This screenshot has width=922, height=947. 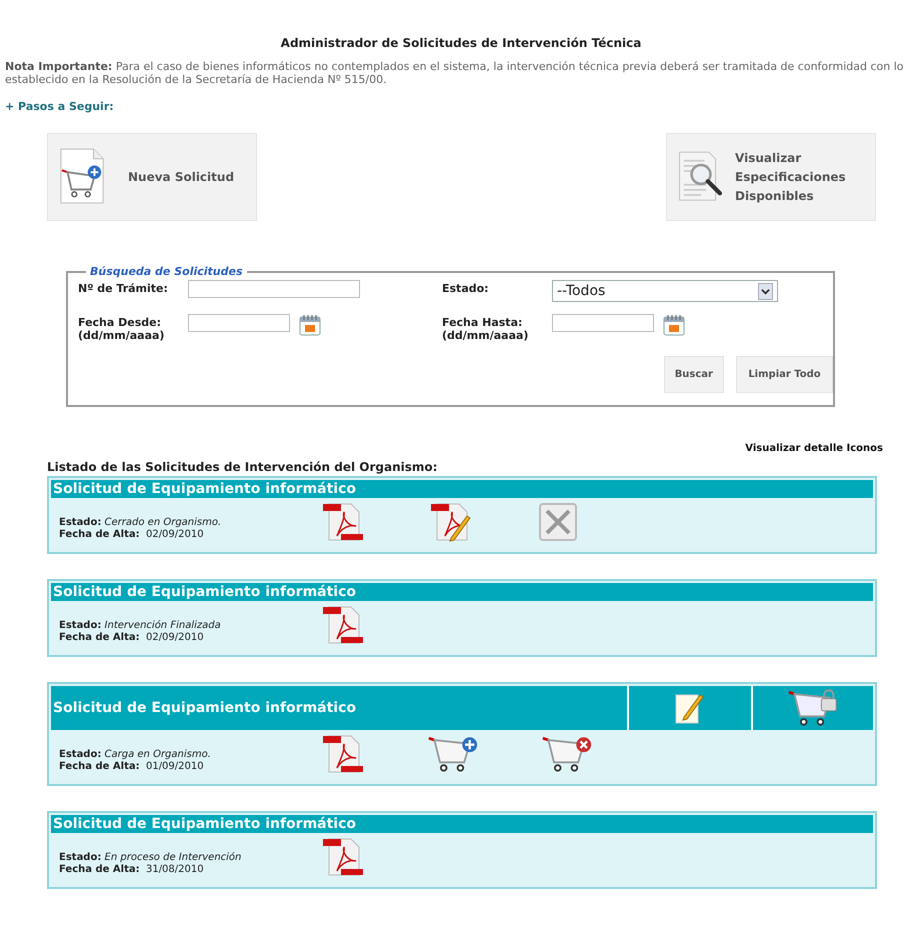 I want to click on page-title: Administrador de Solicitudes de Intervención Técnica, so click(x=461, y=43).